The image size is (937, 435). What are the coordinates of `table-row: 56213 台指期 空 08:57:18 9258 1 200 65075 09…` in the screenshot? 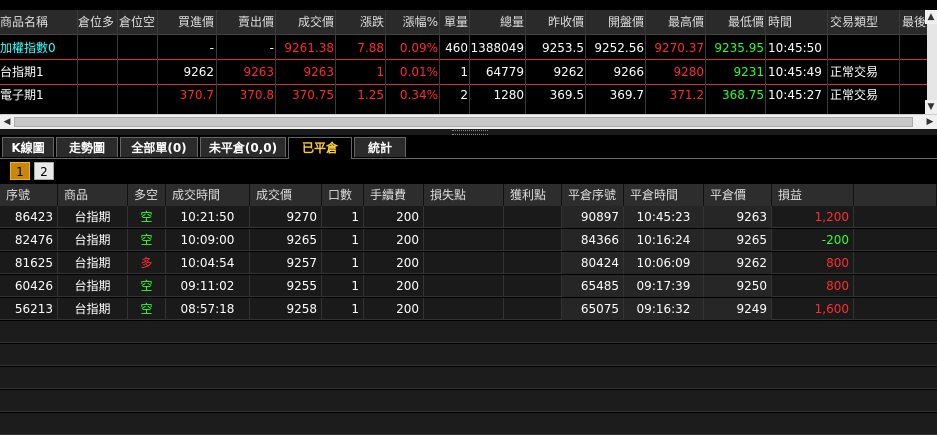 It's located at (468, 309).